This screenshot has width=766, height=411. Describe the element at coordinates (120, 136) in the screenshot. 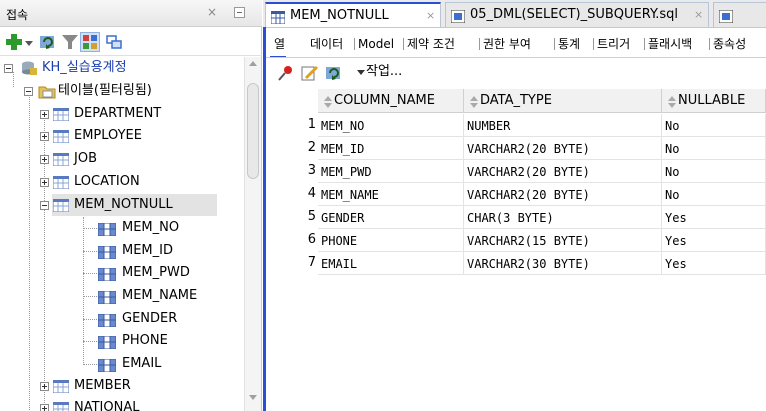

I see `tree-table-item: EMPLOYEE` at that location.